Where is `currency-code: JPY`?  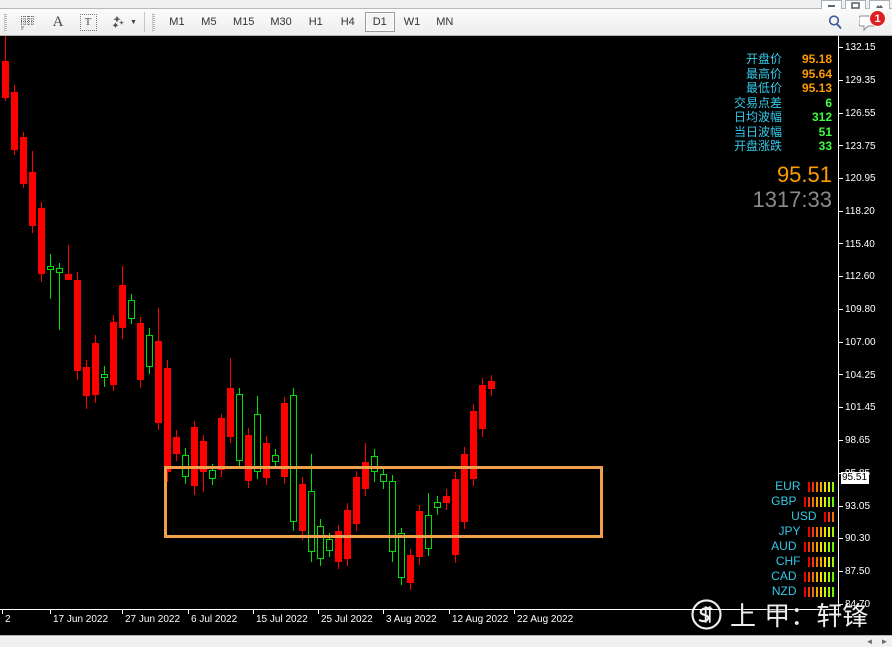 currency-code: JPY is located at coordinates (789, 531).